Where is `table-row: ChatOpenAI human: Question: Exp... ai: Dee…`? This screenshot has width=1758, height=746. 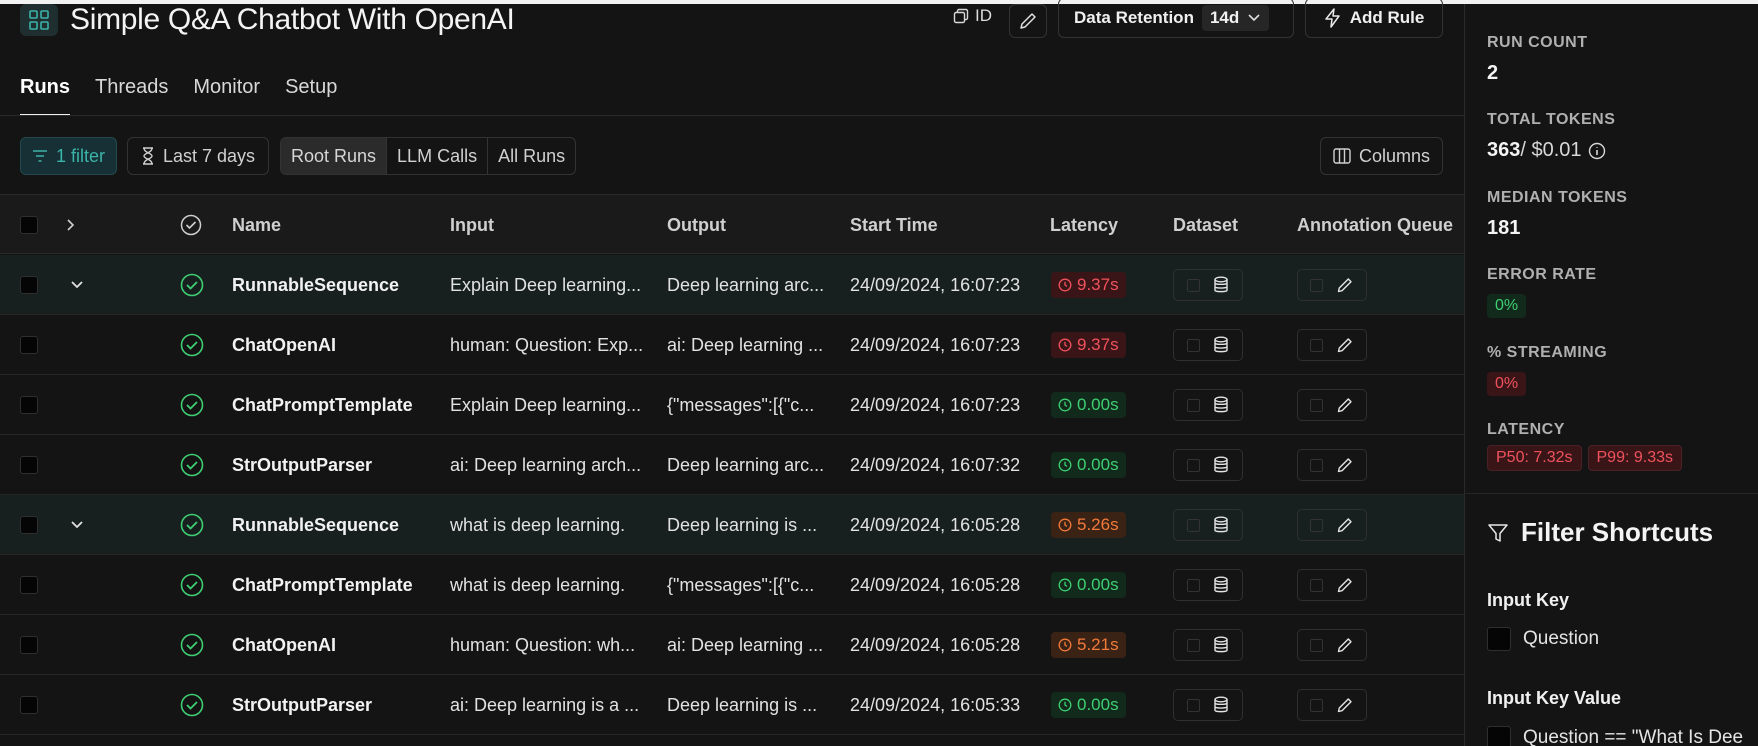 table-row: ChatOpenAI human: Question: Exp... ai: Dee… is located at coordinates (732, 345).